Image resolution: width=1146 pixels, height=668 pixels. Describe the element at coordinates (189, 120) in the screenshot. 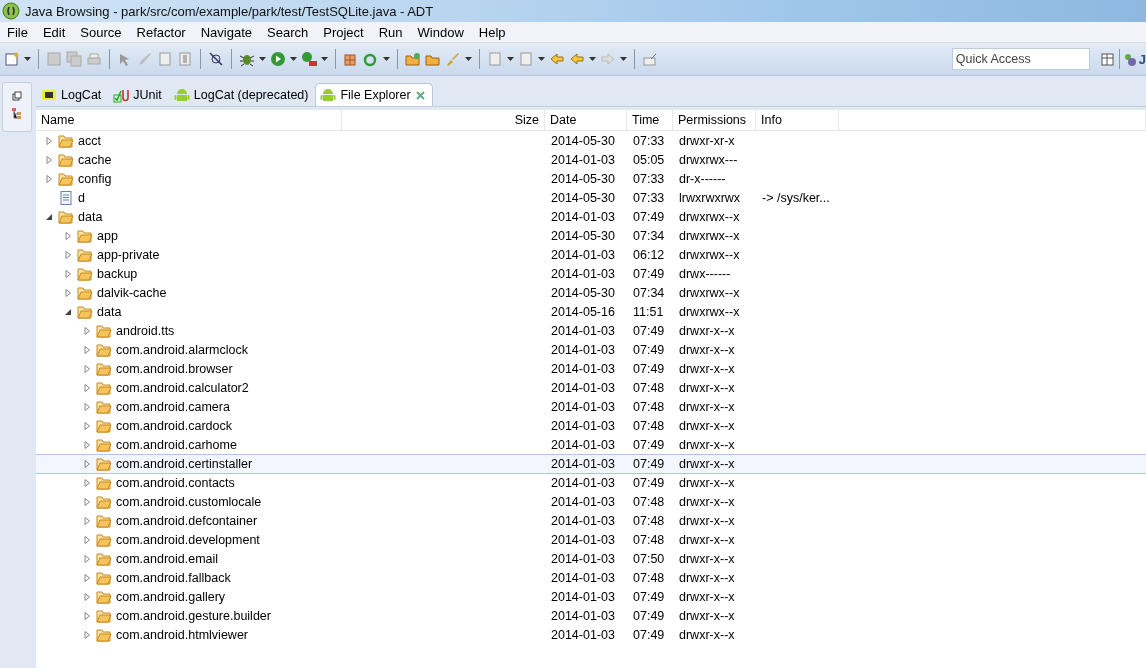

I see `column-header: Name` at that location.